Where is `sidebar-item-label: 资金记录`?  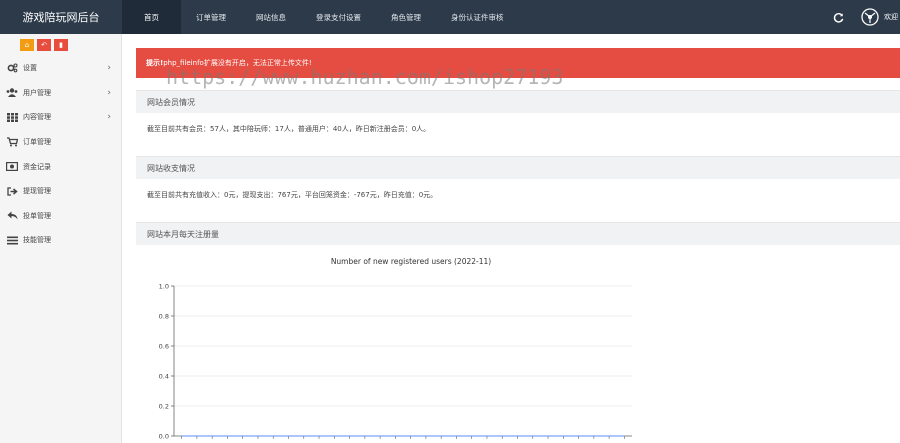
sidebar-item-label: 资金记录 is located at coordinates (37, 166).